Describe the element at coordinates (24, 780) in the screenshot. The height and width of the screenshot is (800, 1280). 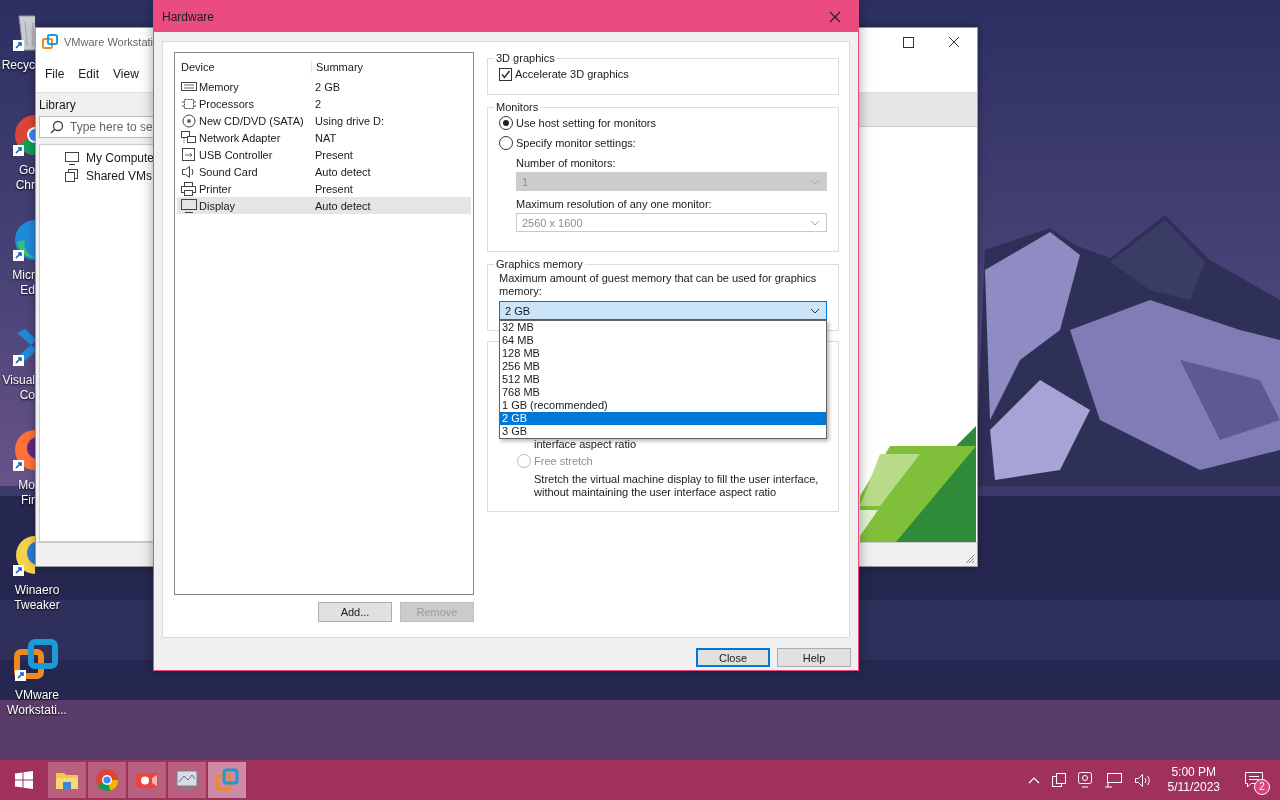
I see `windows-logo-icon` at that location.